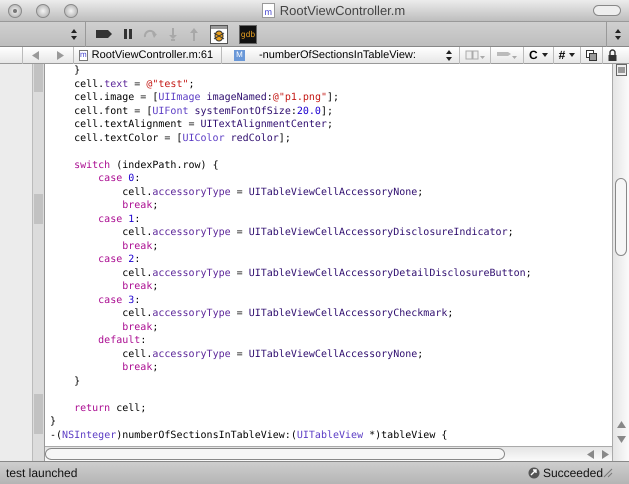 The image size is (629, 484). What do you see at coordinates (287, 313) in the screenshot?
I see `code-line: cell.accessoryType = UITableViewCellAccessoryCheckmark;` at bounding box center [287, 313].